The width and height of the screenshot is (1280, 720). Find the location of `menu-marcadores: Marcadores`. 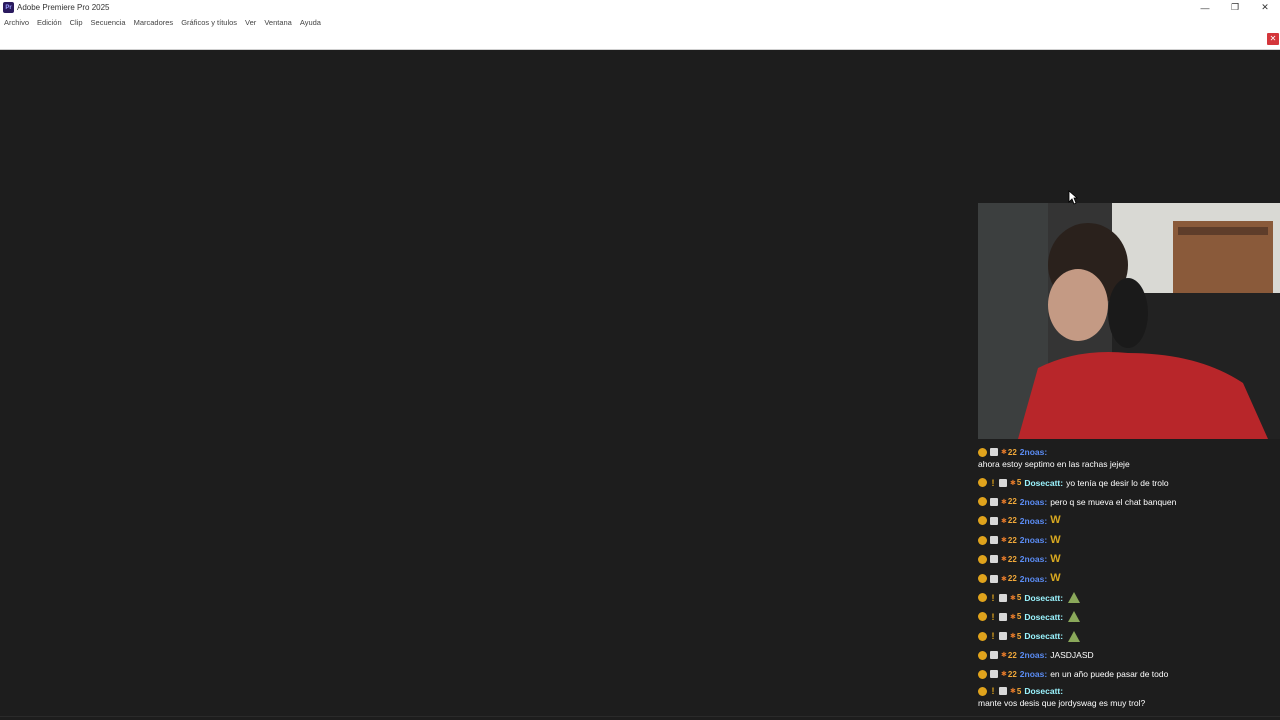

menu-marcadores: Marcadores is located at coordinates (154, 22).